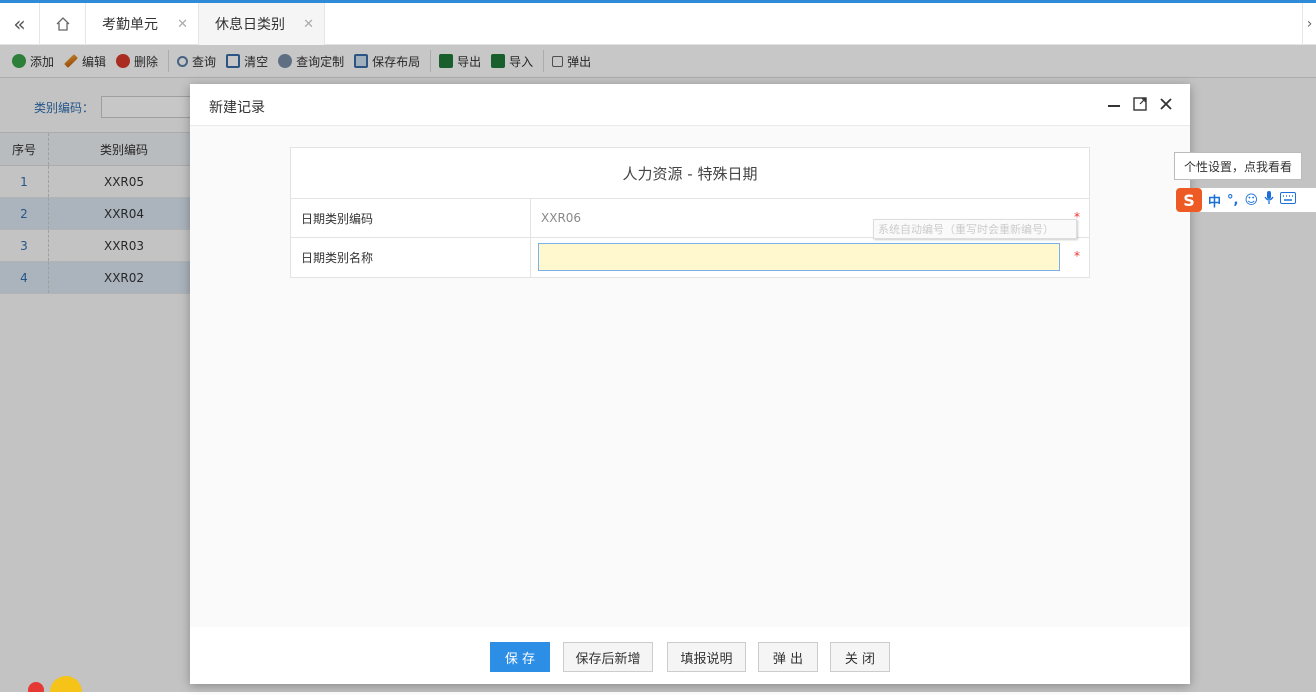 The width and height of the screenshot is (1316, 695). Describe the element at coordinates (63, 24) in the screenshot. I see `home-icon` at that location.